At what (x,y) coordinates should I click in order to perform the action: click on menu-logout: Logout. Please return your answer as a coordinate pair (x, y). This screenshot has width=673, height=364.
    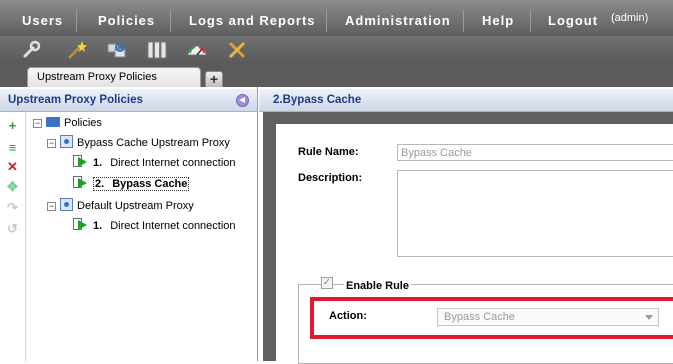
    Looking at the image, I should click on (573, 18).